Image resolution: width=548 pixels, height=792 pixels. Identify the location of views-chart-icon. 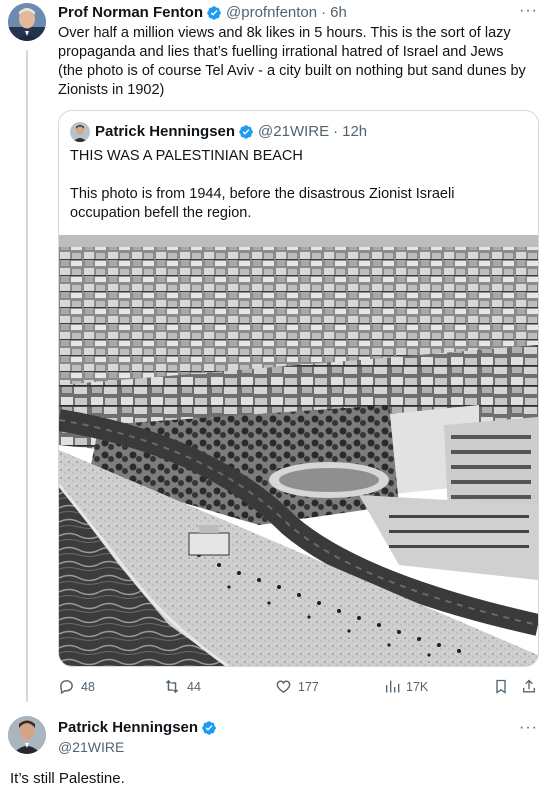
(393, 686).